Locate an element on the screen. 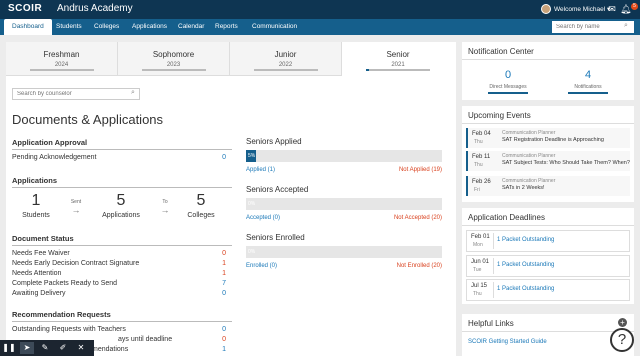  pen-icon: ✎ is located at coordinates (45, 348).